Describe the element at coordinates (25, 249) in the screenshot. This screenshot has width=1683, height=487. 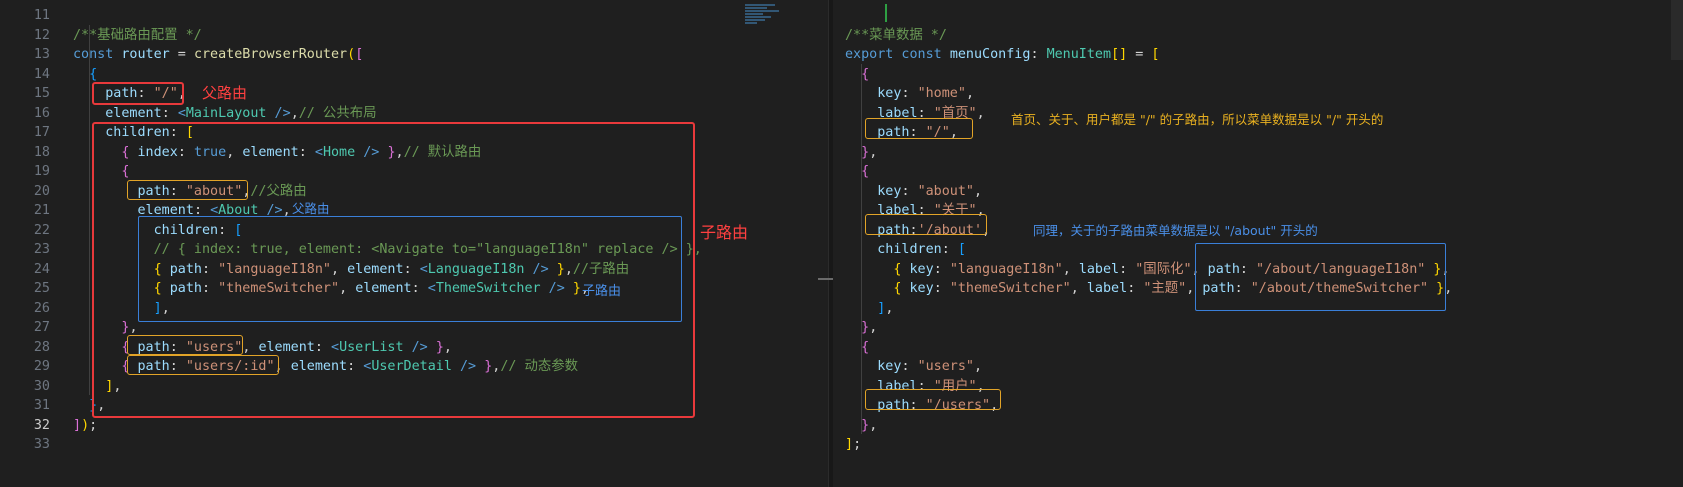
I see `line-number: 23` at that location.